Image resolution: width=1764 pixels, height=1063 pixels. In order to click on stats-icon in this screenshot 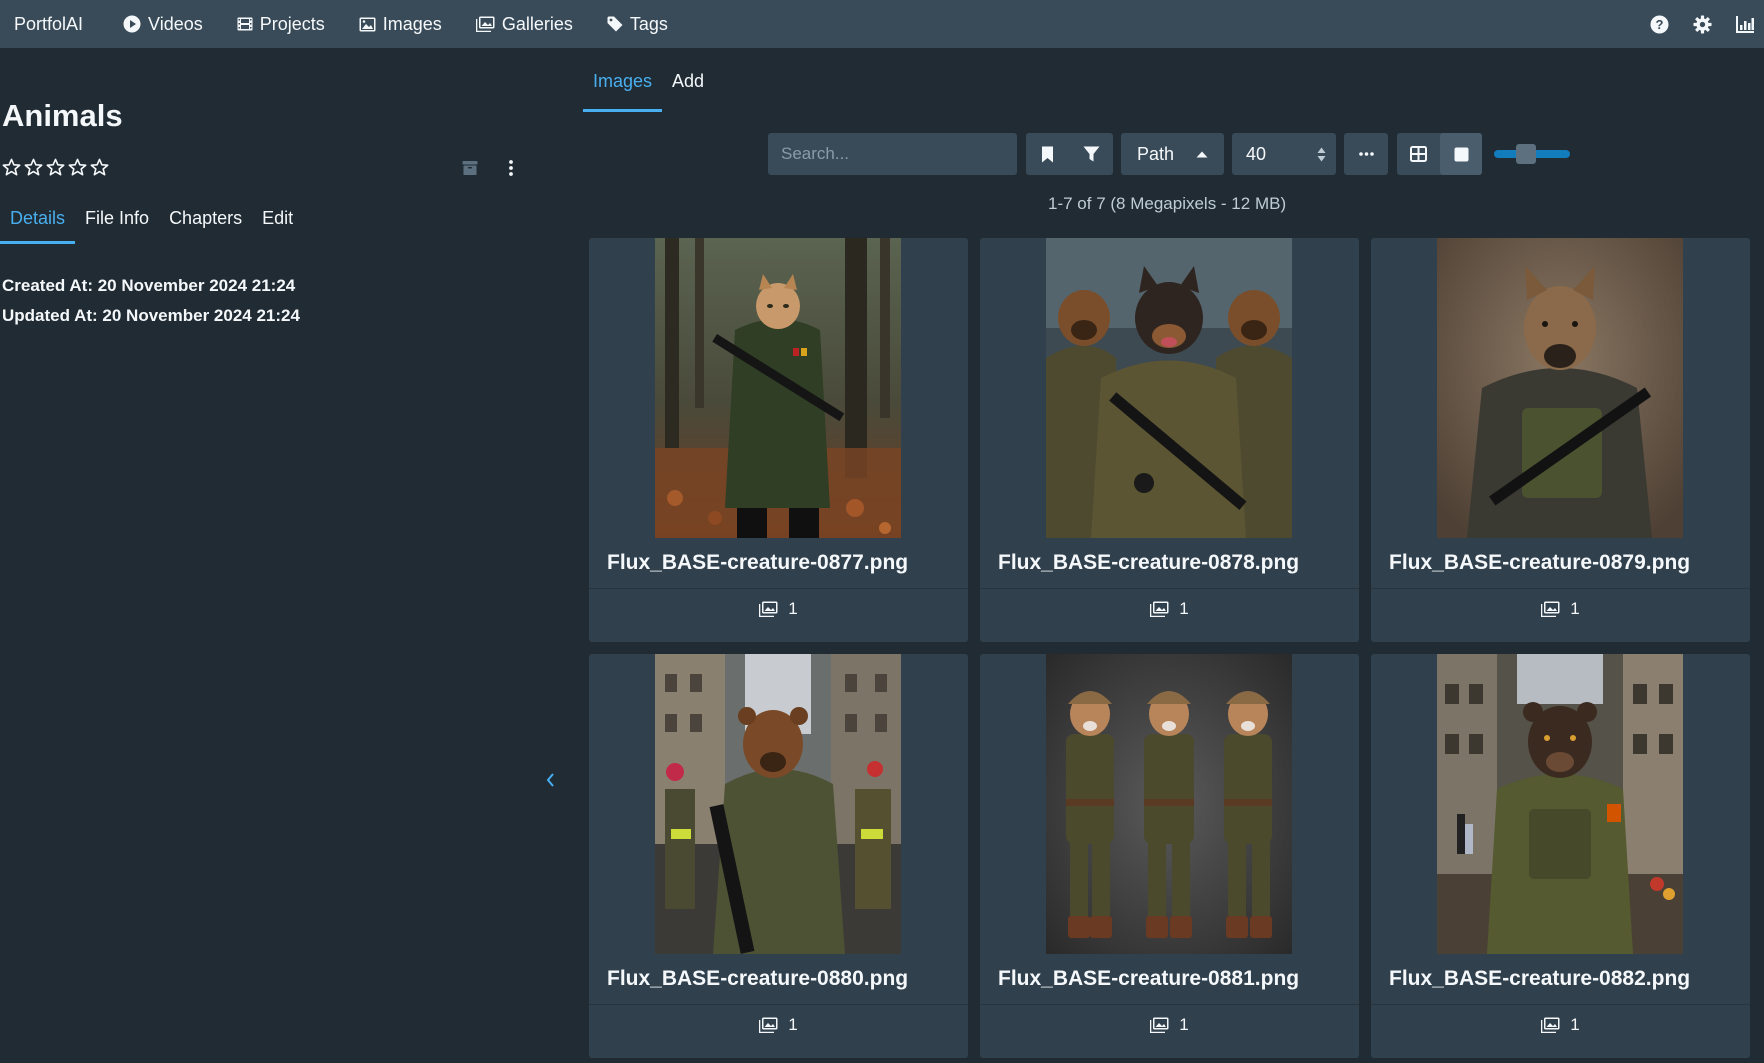, I will do `click(1745, 24)`.